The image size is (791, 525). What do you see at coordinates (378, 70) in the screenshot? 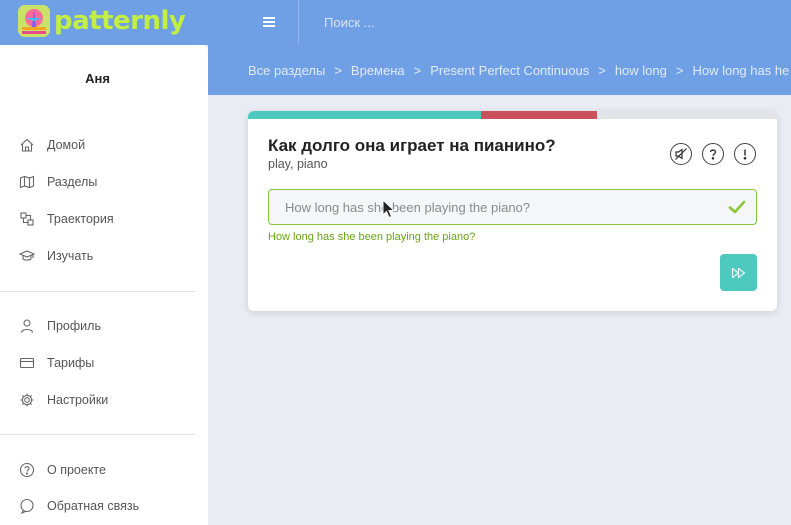
I see `breadcrumb-item: Времена` at bounding box center [378, 70].